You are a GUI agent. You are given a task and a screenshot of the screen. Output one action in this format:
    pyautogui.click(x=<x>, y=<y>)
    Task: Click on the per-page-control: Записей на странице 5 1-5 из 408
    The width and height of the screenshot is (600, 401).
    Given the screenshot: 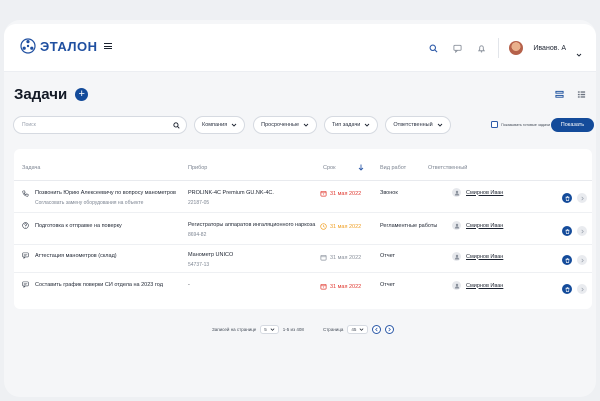 What is the action you would take?
    pyautogui.click(x=258, y=329)
    